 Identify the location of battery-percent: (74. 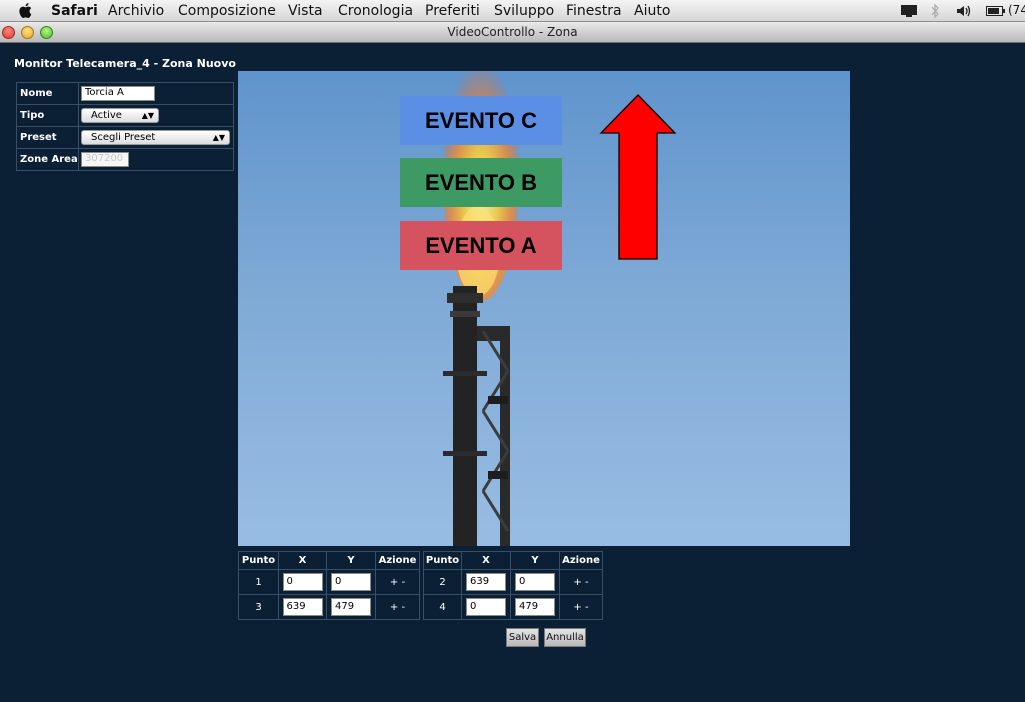
(1016, 10).